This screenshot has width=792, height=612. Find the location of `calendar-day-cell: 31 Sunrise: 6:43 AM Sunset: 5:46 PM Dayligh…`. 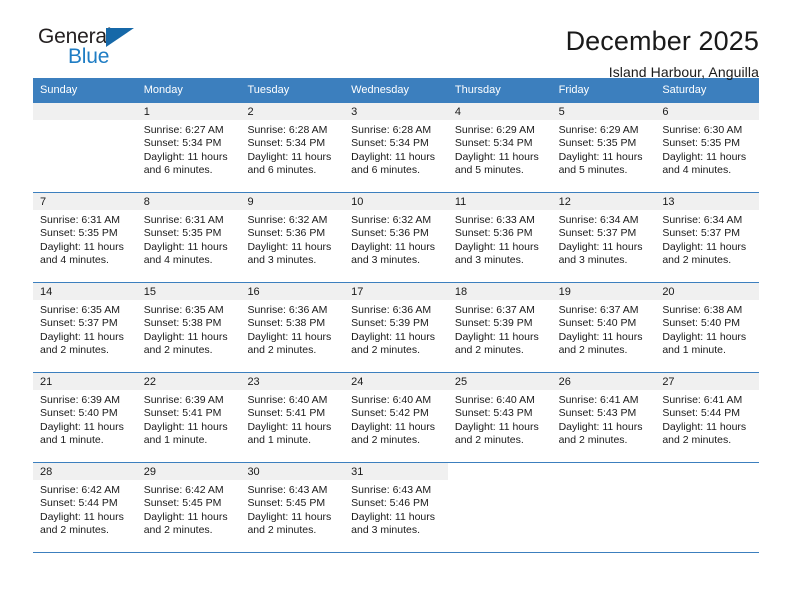

calendar-day-cell: 31 Sunrise: 6:43 AM Sunset: 5:46 PM Dayligh… is located at coordinates (396, 507).